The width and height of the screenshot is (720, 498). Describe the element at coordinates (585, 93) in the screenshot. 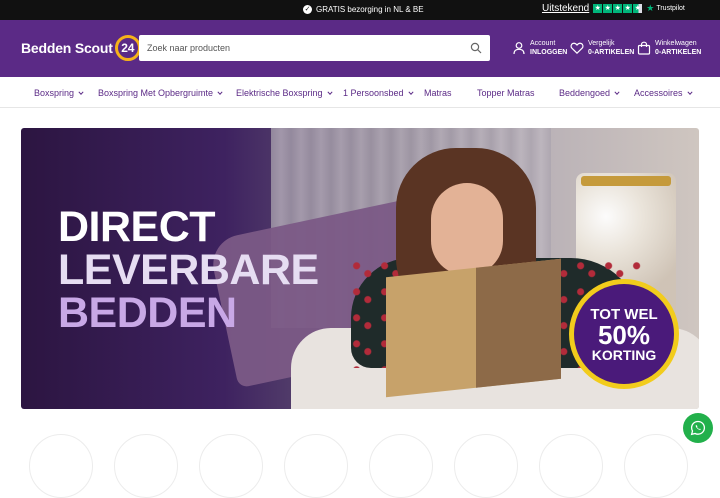

I see `nav-label: Beddengoed` at that location.